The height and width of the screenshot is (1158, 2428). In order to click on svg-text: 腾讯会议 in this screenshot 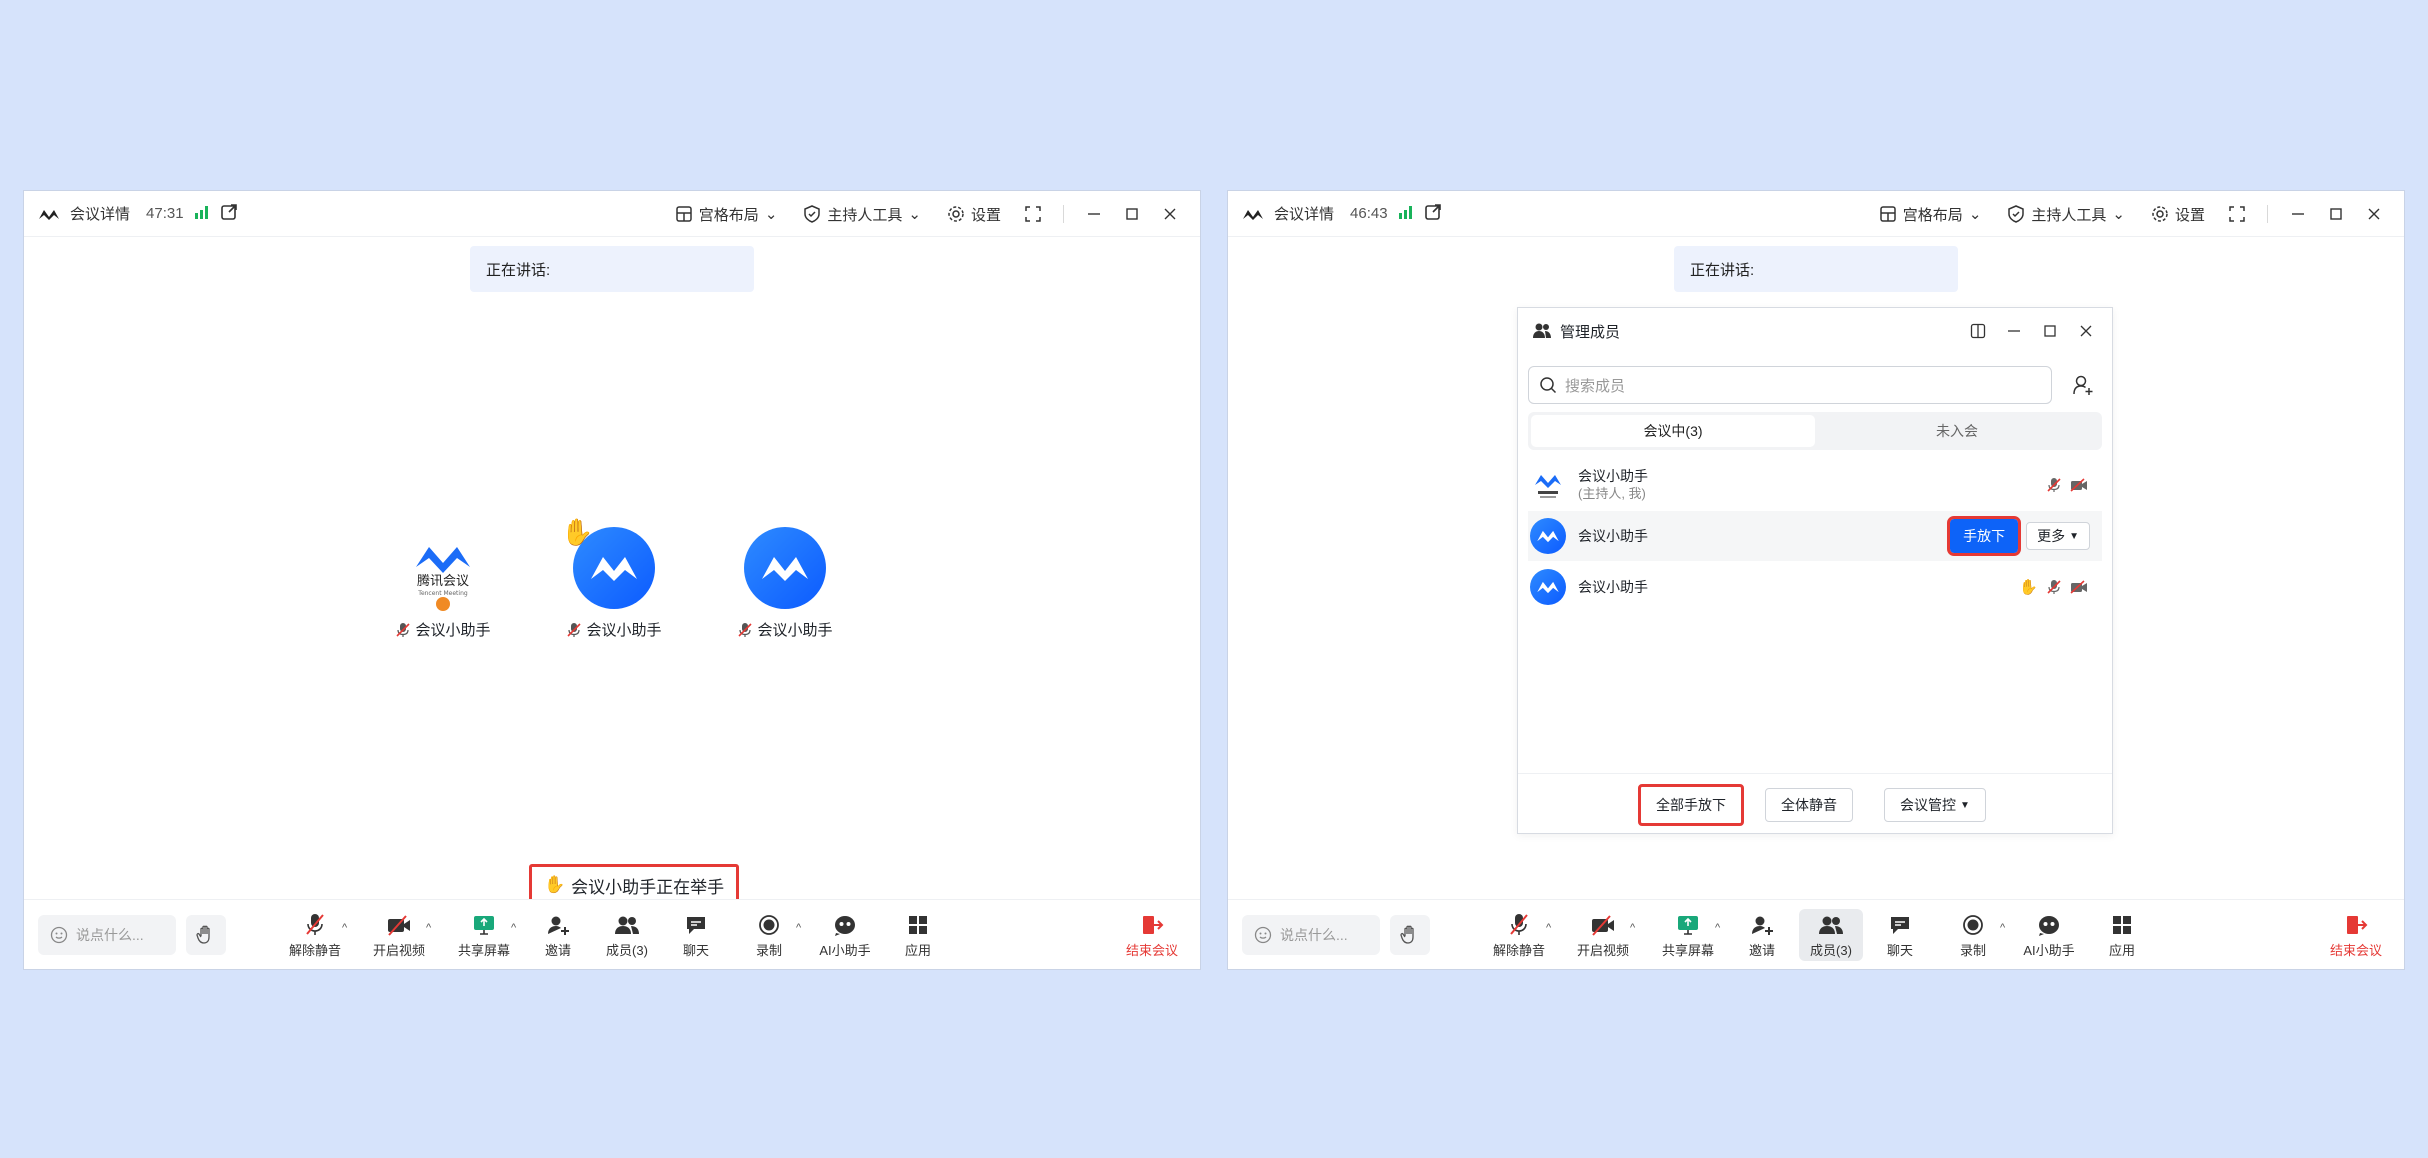, I will do `click(443, 581)`.